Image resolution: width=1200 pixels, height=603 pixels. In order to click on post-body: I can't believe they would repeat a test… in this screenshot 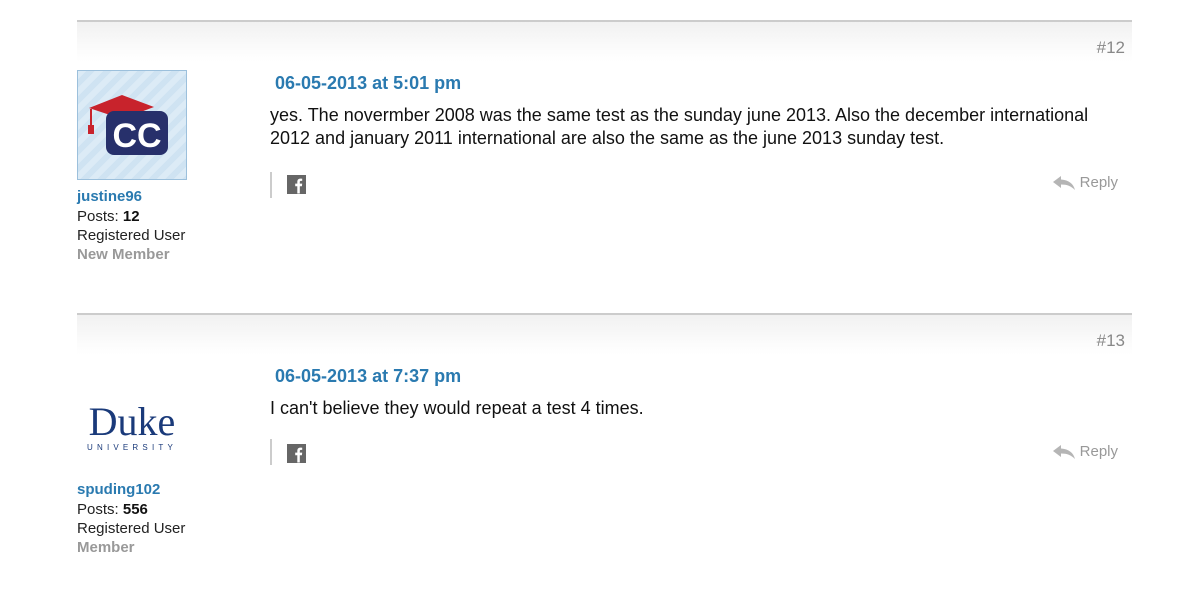, I will do `click(457, 408)`.